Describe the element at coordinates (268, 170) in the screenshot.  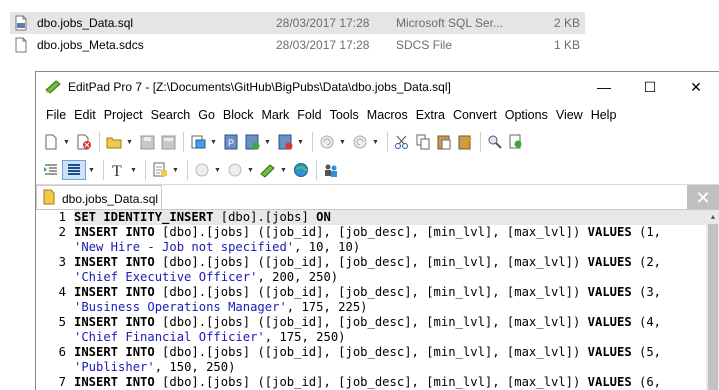
I see `highlight-icon` at that location.